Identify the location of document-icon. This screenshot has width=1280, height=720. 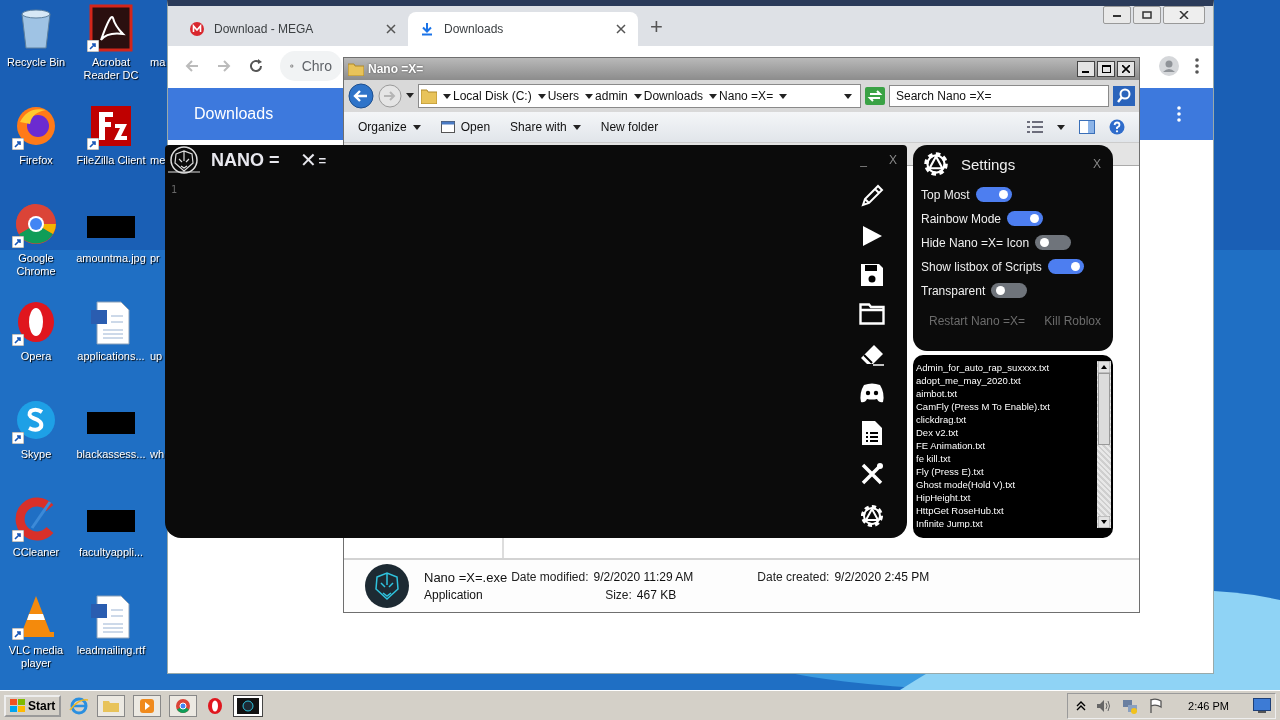
(872, 432).